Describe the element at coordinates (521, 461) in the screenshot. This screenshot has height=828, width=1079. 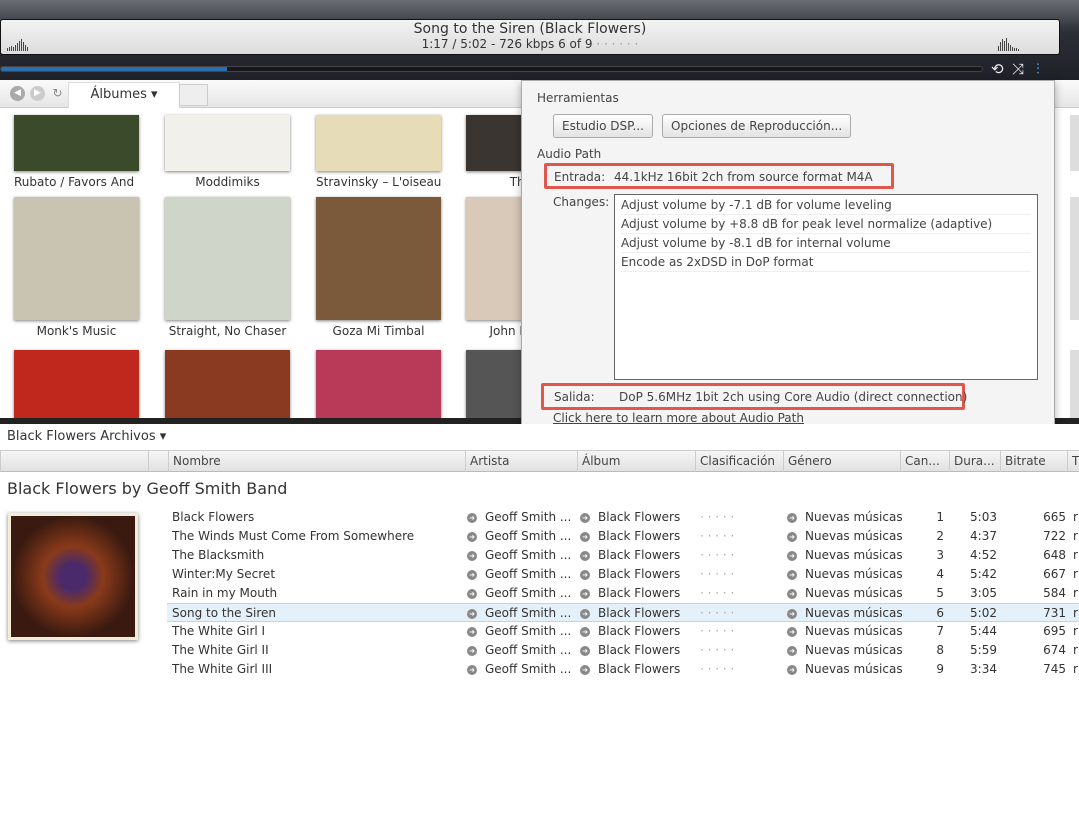
I see `column-header: Artista` at that location.